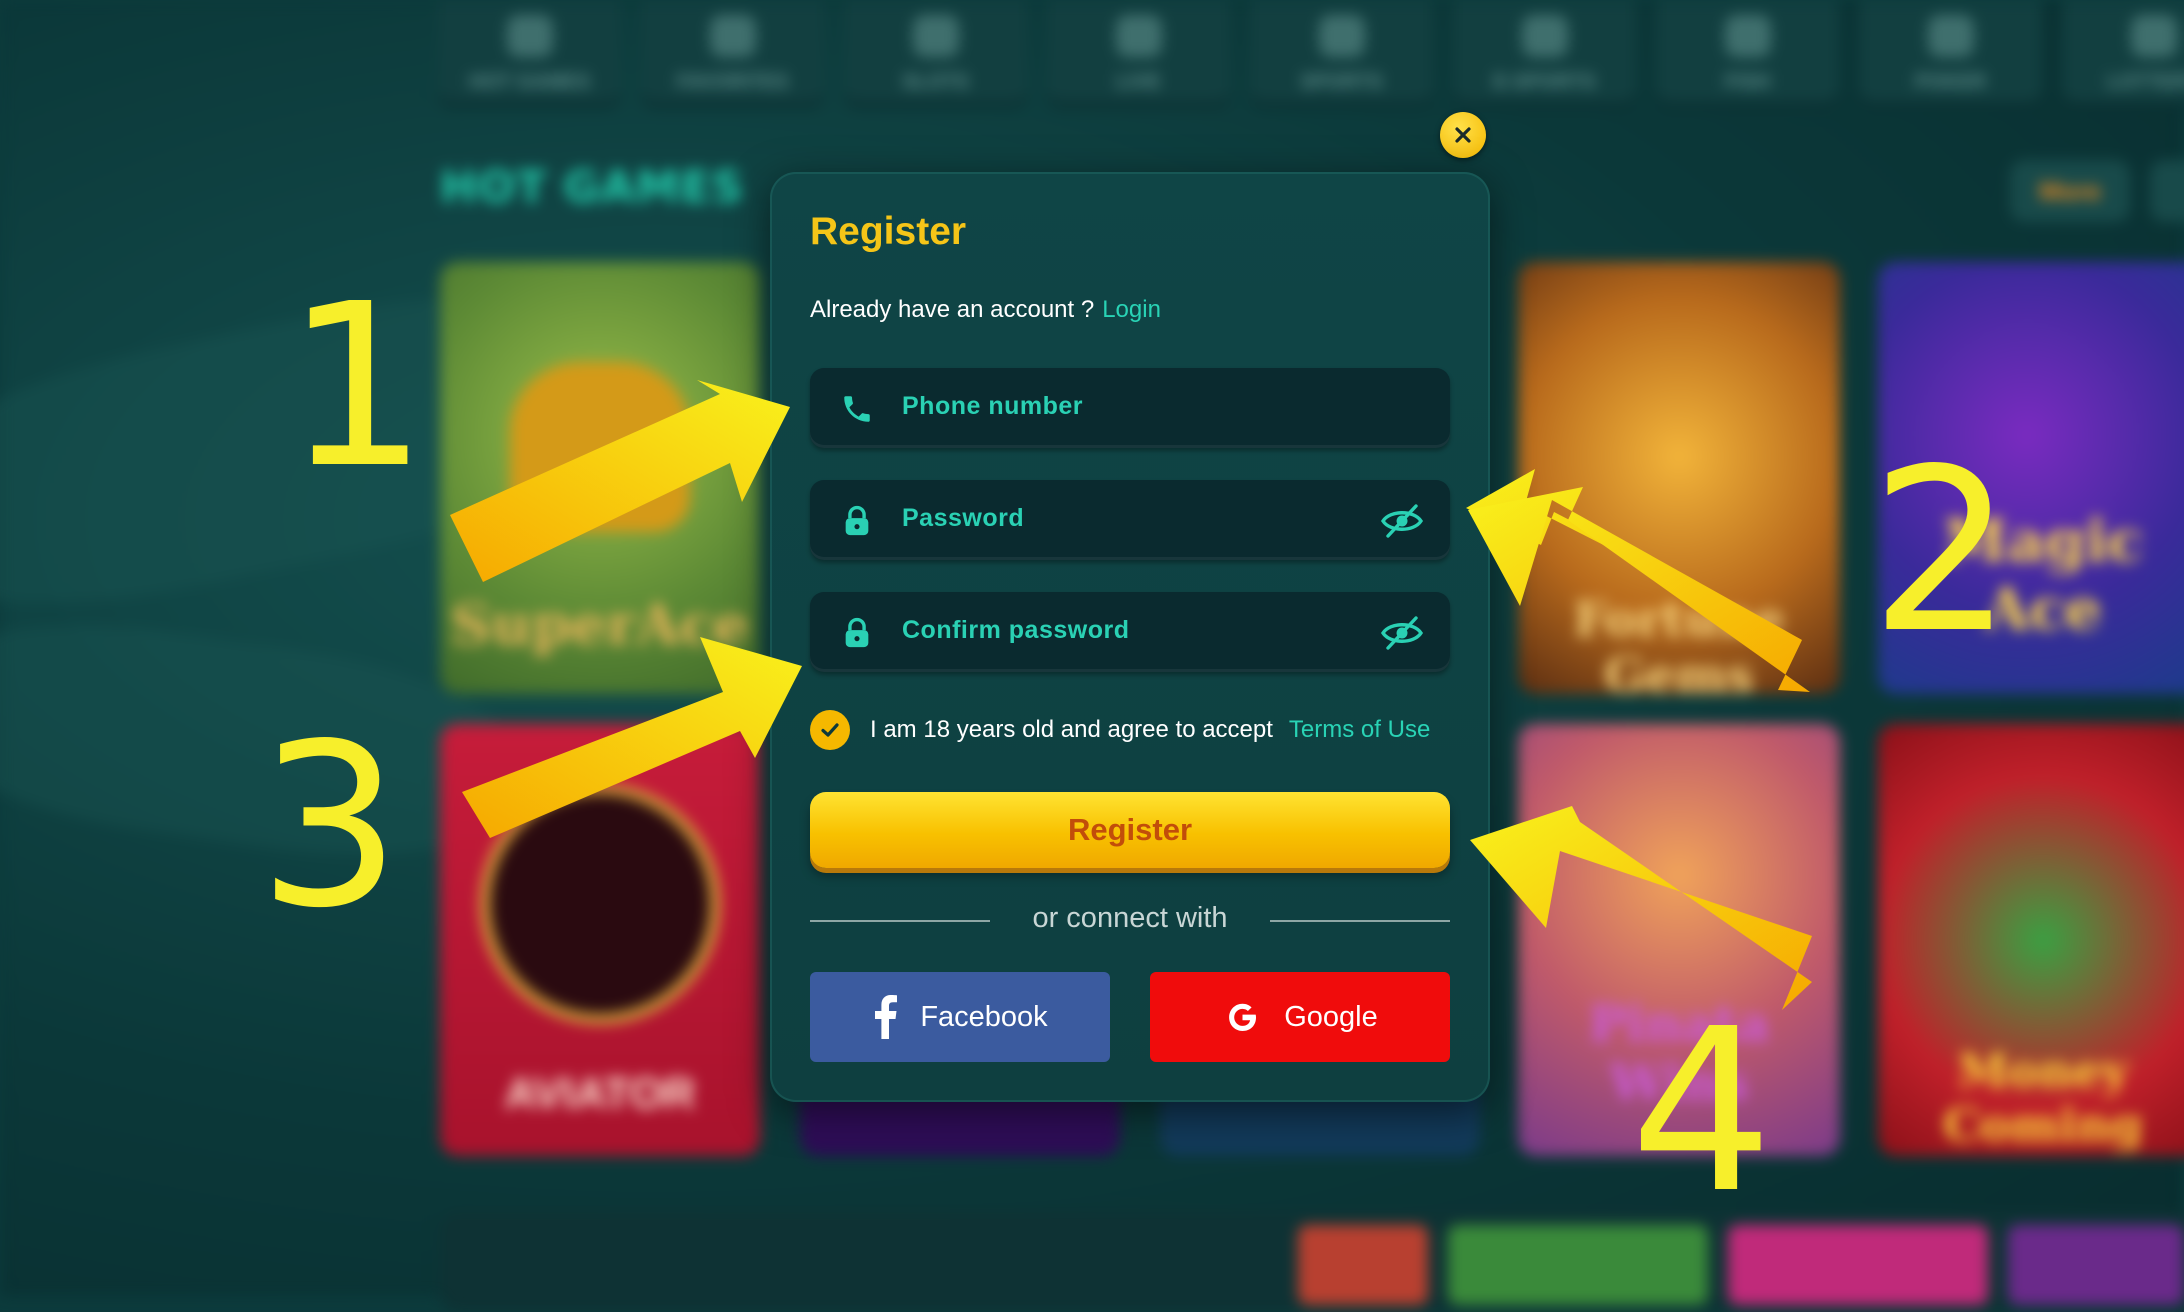 Image resolution: width=2184 pixels, height=1312 pixels. What do you see at coordinates (1131, 309) in the screenshot?
I see `login-link: Login` at bounding box center [1131, 309].